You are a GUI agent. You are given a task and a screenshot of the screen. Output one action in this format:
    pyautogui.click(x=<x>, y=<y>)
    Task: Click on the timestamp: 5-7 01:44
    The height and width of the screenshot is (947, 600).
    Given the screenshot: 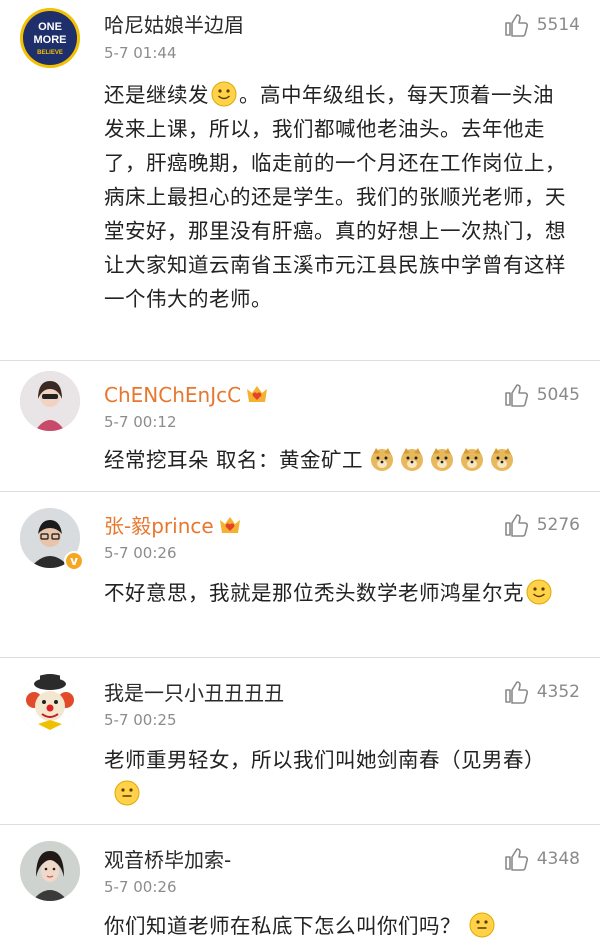 What is the action you would take?
    pyautogui.click(x=140, y=53)
    